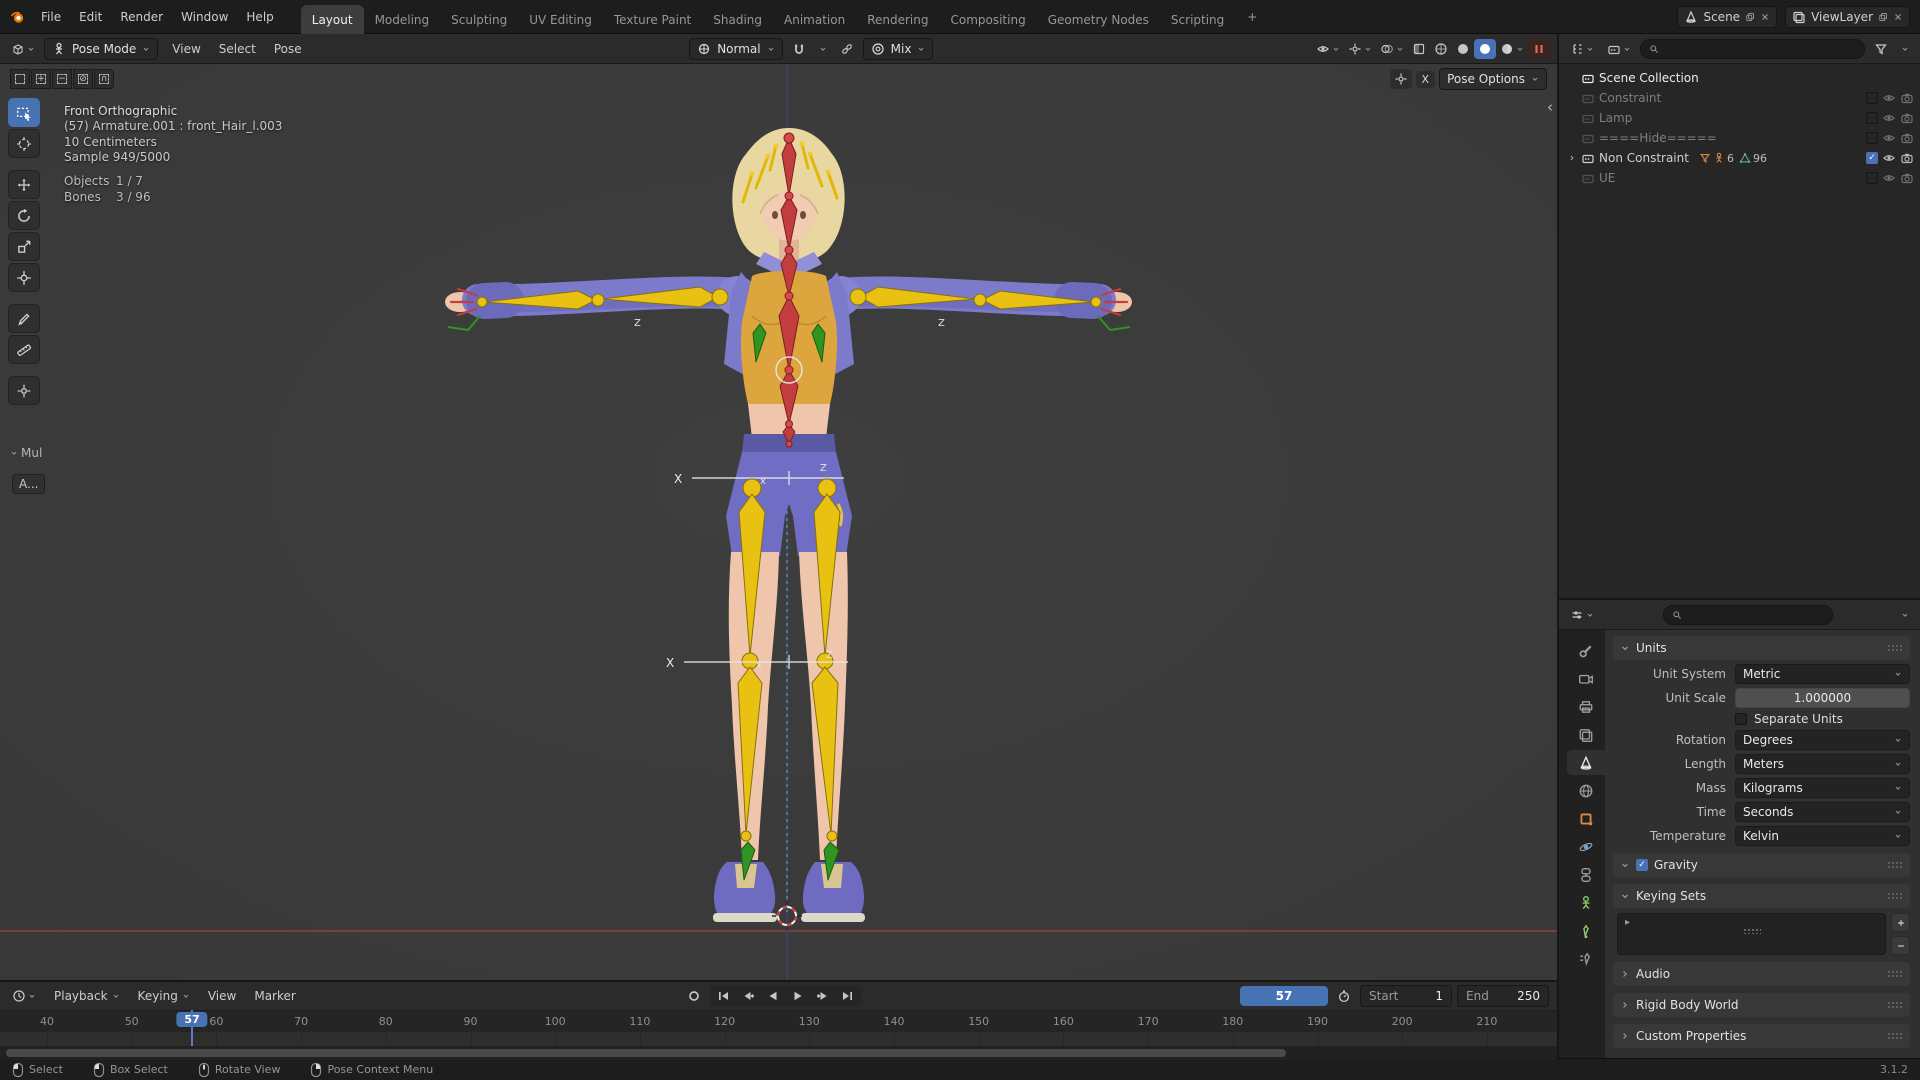 The image size is (1920, 1080). What do you see at coordinates (26, 453) in the screenshot?
I see `sidebar-collapsed-panel: Mul` at bounding box center [26, 453].